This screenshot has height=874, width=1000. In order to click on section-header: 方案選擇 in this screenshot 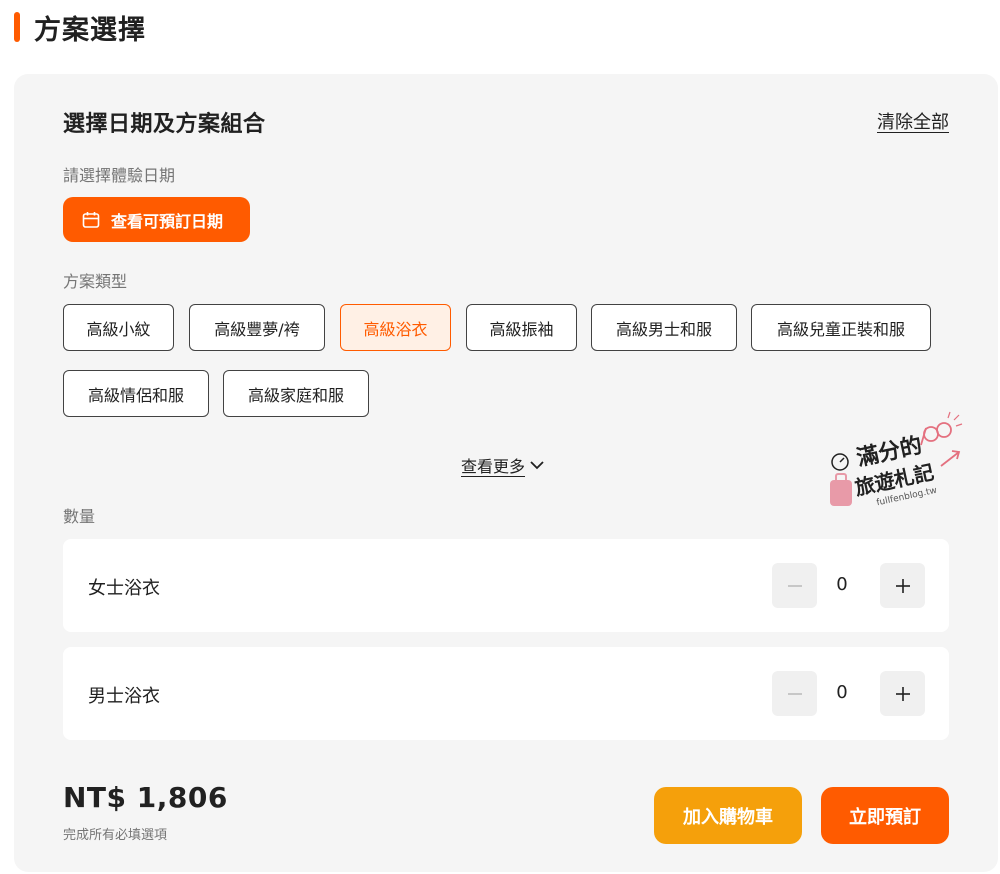, I will do `click(80, 28)`.